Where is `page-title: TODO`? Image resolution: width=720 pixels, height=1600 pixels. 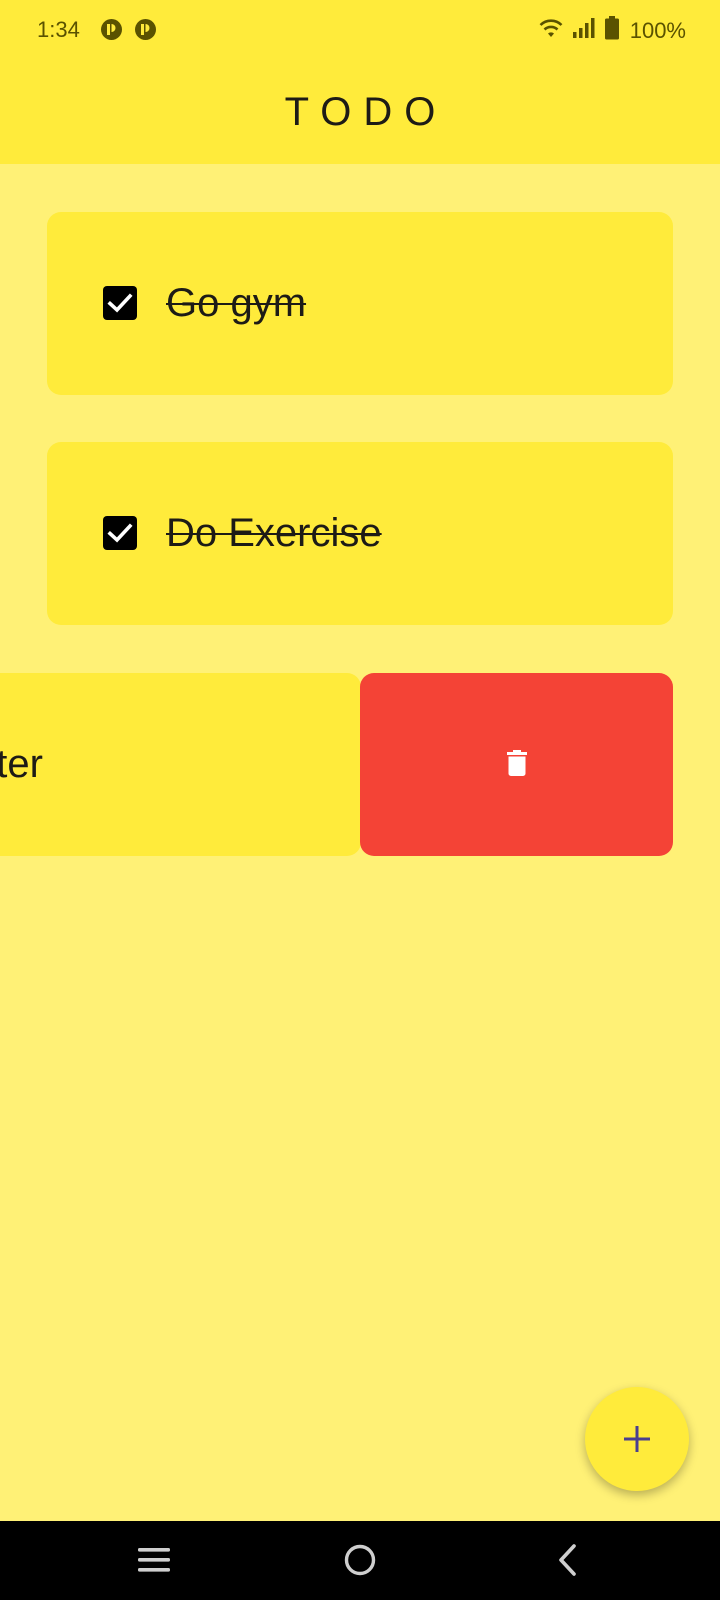 page-title: TODO is located at coordinates (366, 112).